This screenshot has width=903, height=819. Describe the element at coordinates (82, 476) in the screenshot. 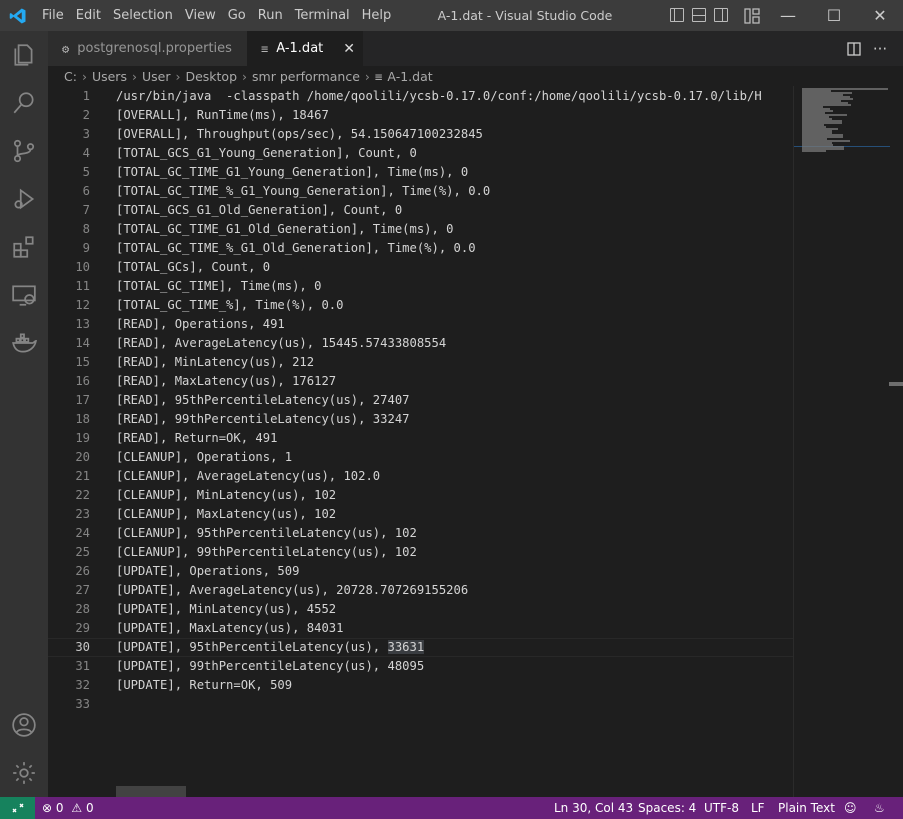

I see `line-number: 21` at that location.